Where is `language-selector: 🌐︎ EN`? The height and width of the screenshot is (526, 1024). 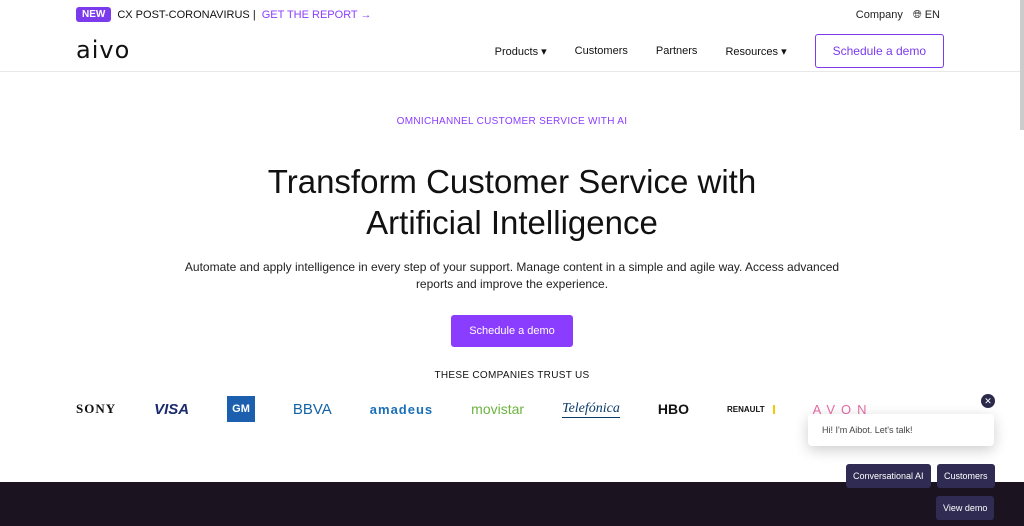 language-selector: 🌐︎ EN is located at coordinates (926, 15).